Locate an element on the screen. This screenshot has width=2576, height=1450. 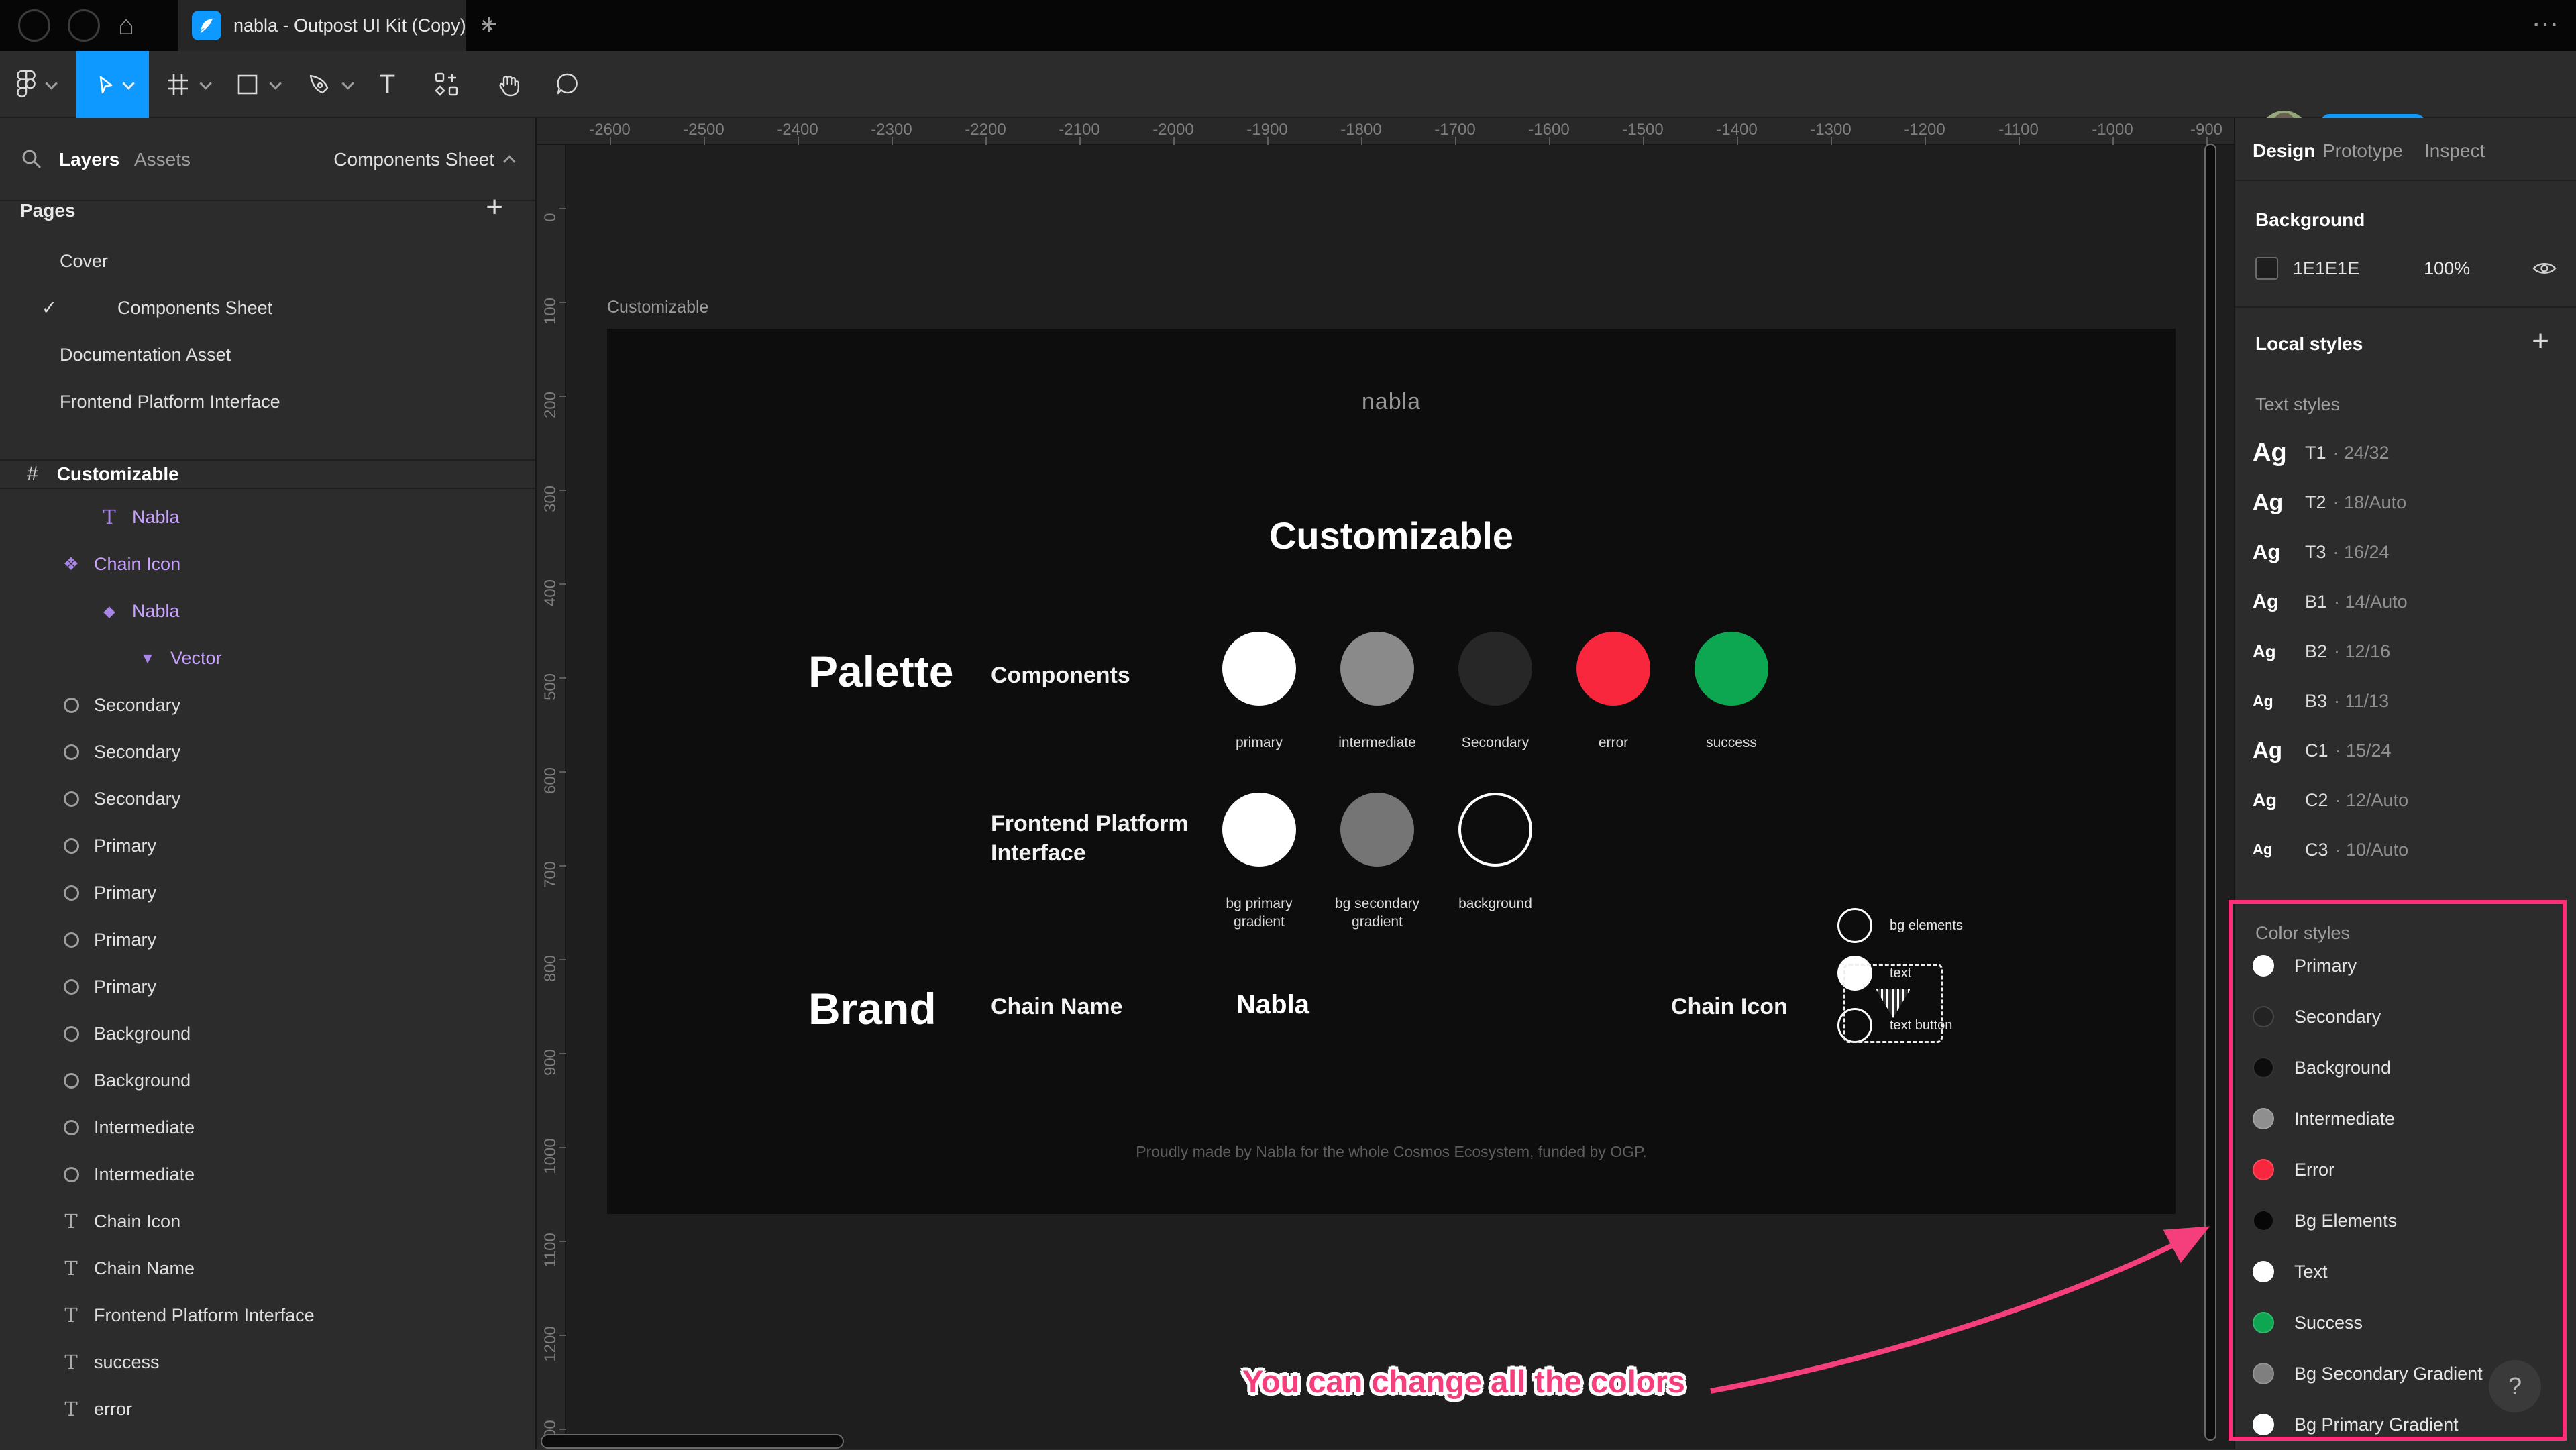
text-tool-button: T is located at coordinates (387, 84).